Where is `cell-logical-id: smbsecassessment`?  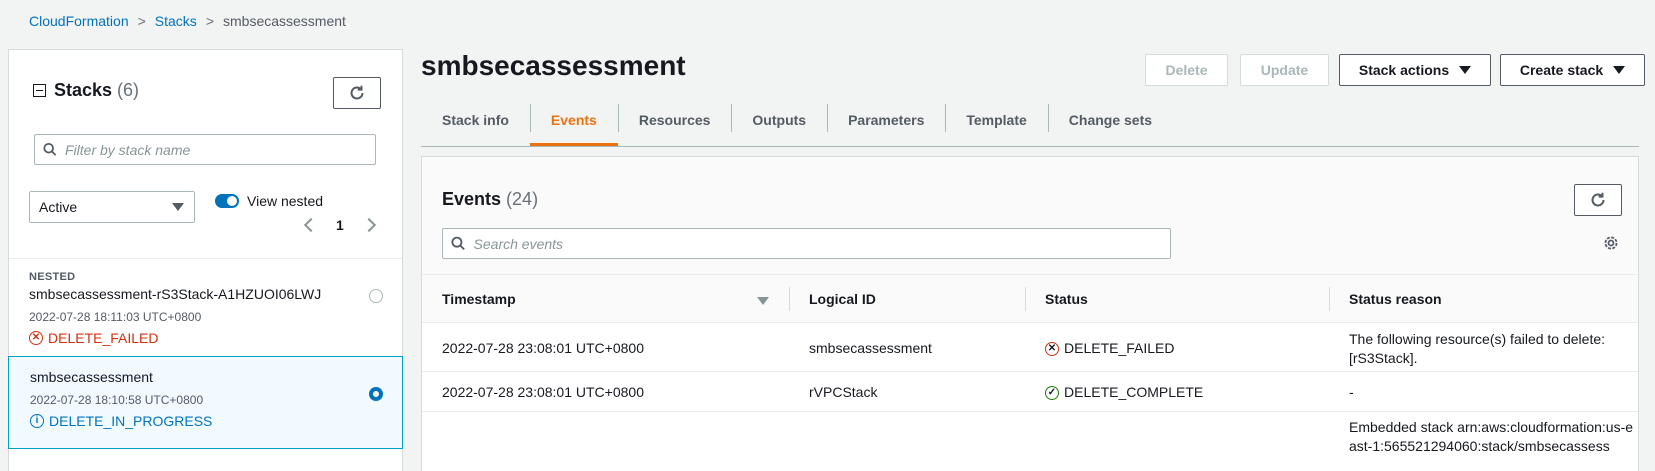
cell-logical-id: smbsecassessment is located at coordinates (870, 348).